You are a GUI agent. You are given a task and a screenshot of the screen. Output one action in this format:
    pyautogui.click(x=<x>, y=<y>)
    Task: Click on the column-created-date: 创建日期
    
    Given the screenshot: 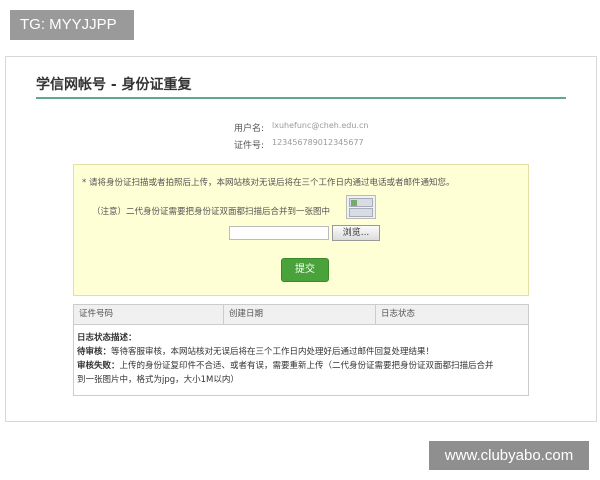 What is the action you would take?
    pyautogui.click(x=300, y=314)
    